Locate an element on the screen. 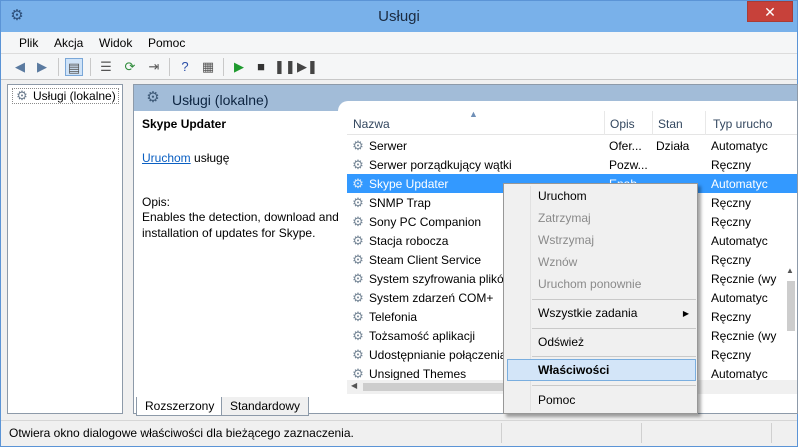 The width and height of the screenshot is (798, 447). description-label: Opis: is located at coordinates (156, 202).